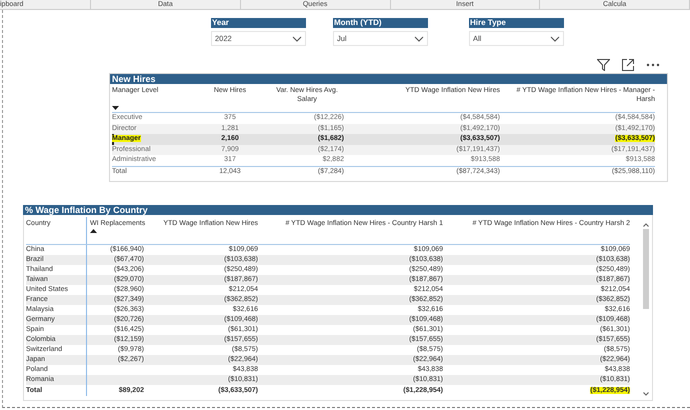 The height and width of the screenshot is (410, 690). What do you see at coordinates (646, 394) in the screenshot?
I see `scroll-down-icon` at bounding box center [646, 394].